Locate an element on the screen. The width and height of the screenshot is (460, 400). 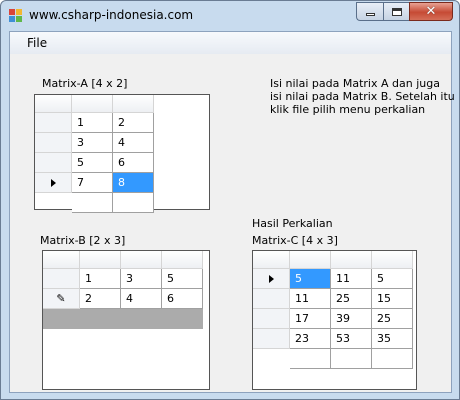
matrix-b-label: Matrix-B [2 x 3] is located at coordinates (83, 240).